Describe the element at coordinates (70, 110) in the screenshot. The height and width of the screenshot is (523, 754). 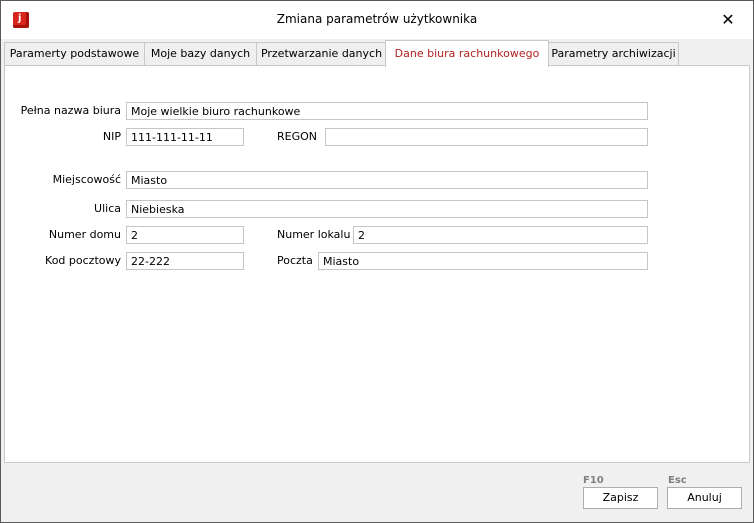
I see `pelna-nazwa-label: Pełna nazwa biura` at that location.